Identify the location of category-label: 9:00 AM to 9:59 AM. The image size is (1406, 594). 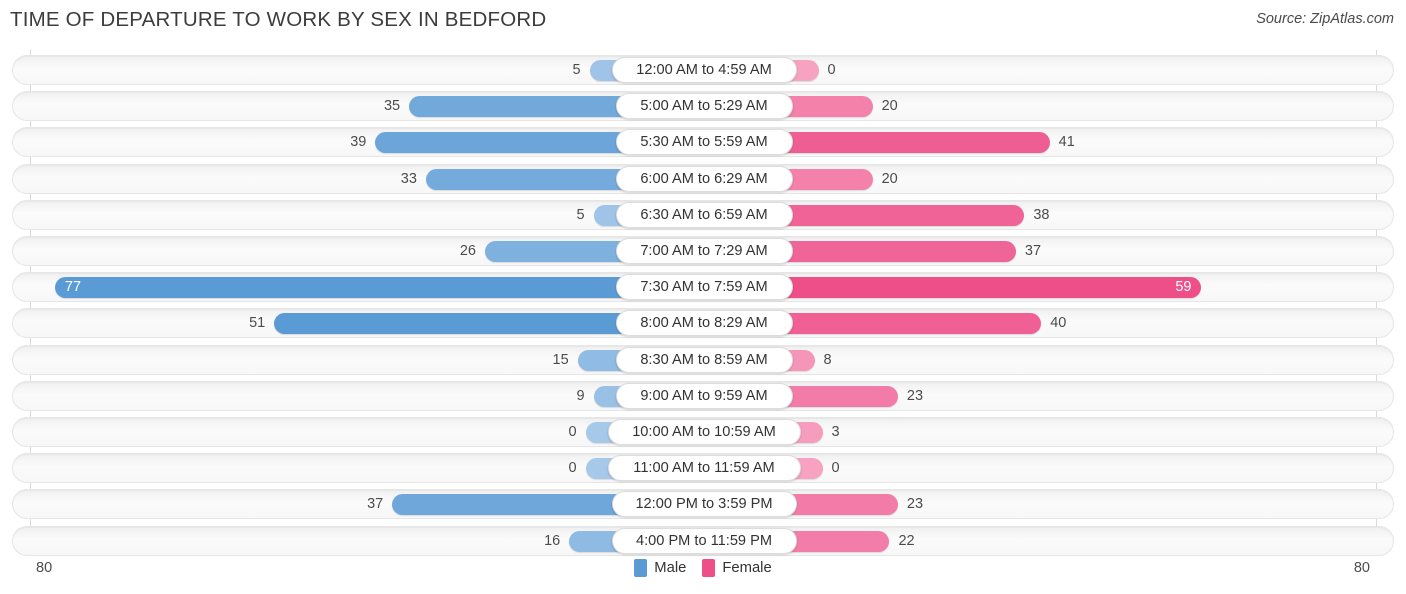
(704, 395).